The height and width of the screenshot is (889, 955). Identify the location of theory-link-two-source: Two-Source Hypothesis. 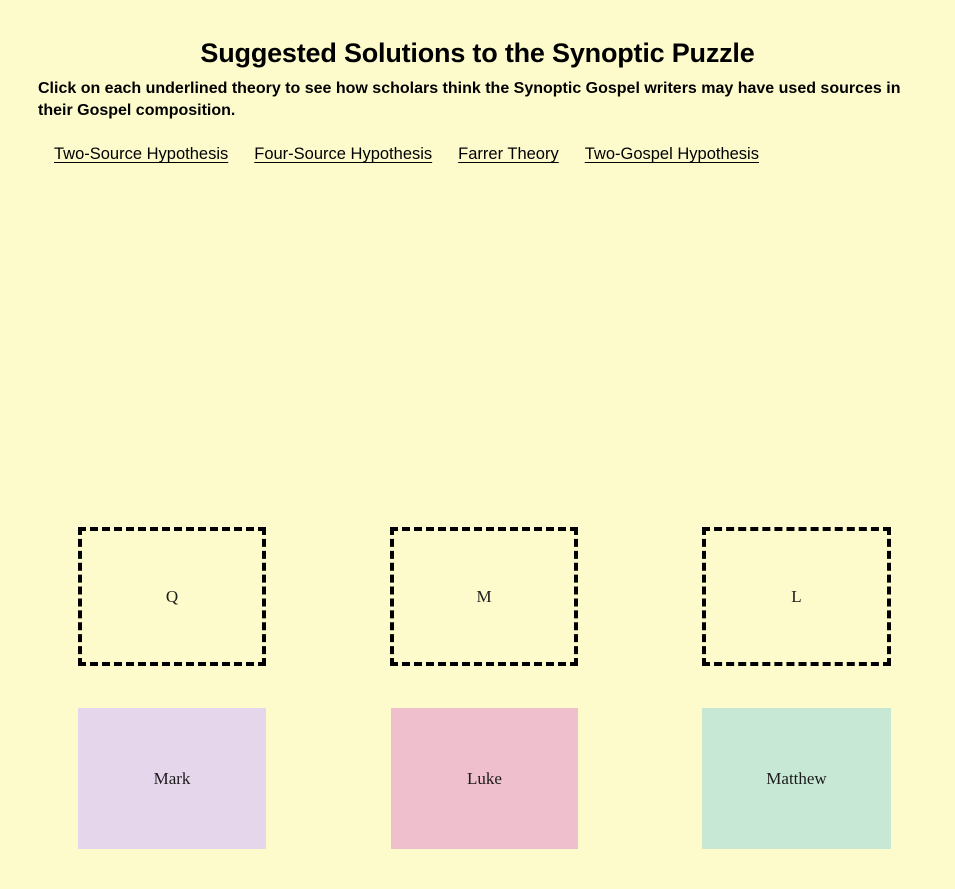
(141, 154).